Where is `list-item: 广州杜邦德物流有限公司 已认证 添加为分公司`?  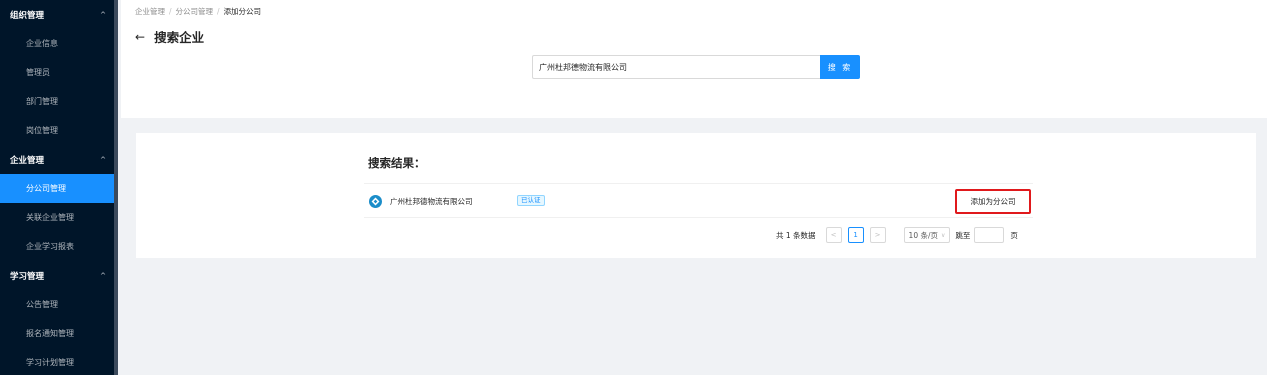 list-item: 广州杜邦德物流有限公司 已认证 添加为分公司 is located at coordinates (698, 200).